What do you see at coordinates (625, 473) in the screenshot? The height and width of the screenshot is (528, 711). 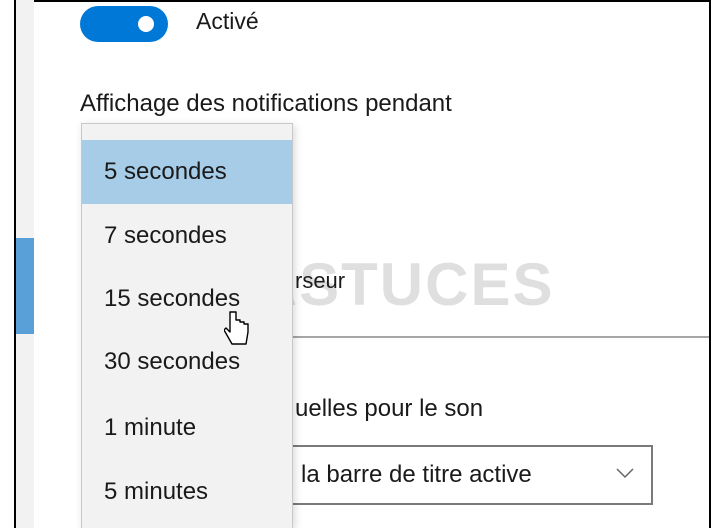 I see `chevron-down-icon` at bounding box center [625, 473].